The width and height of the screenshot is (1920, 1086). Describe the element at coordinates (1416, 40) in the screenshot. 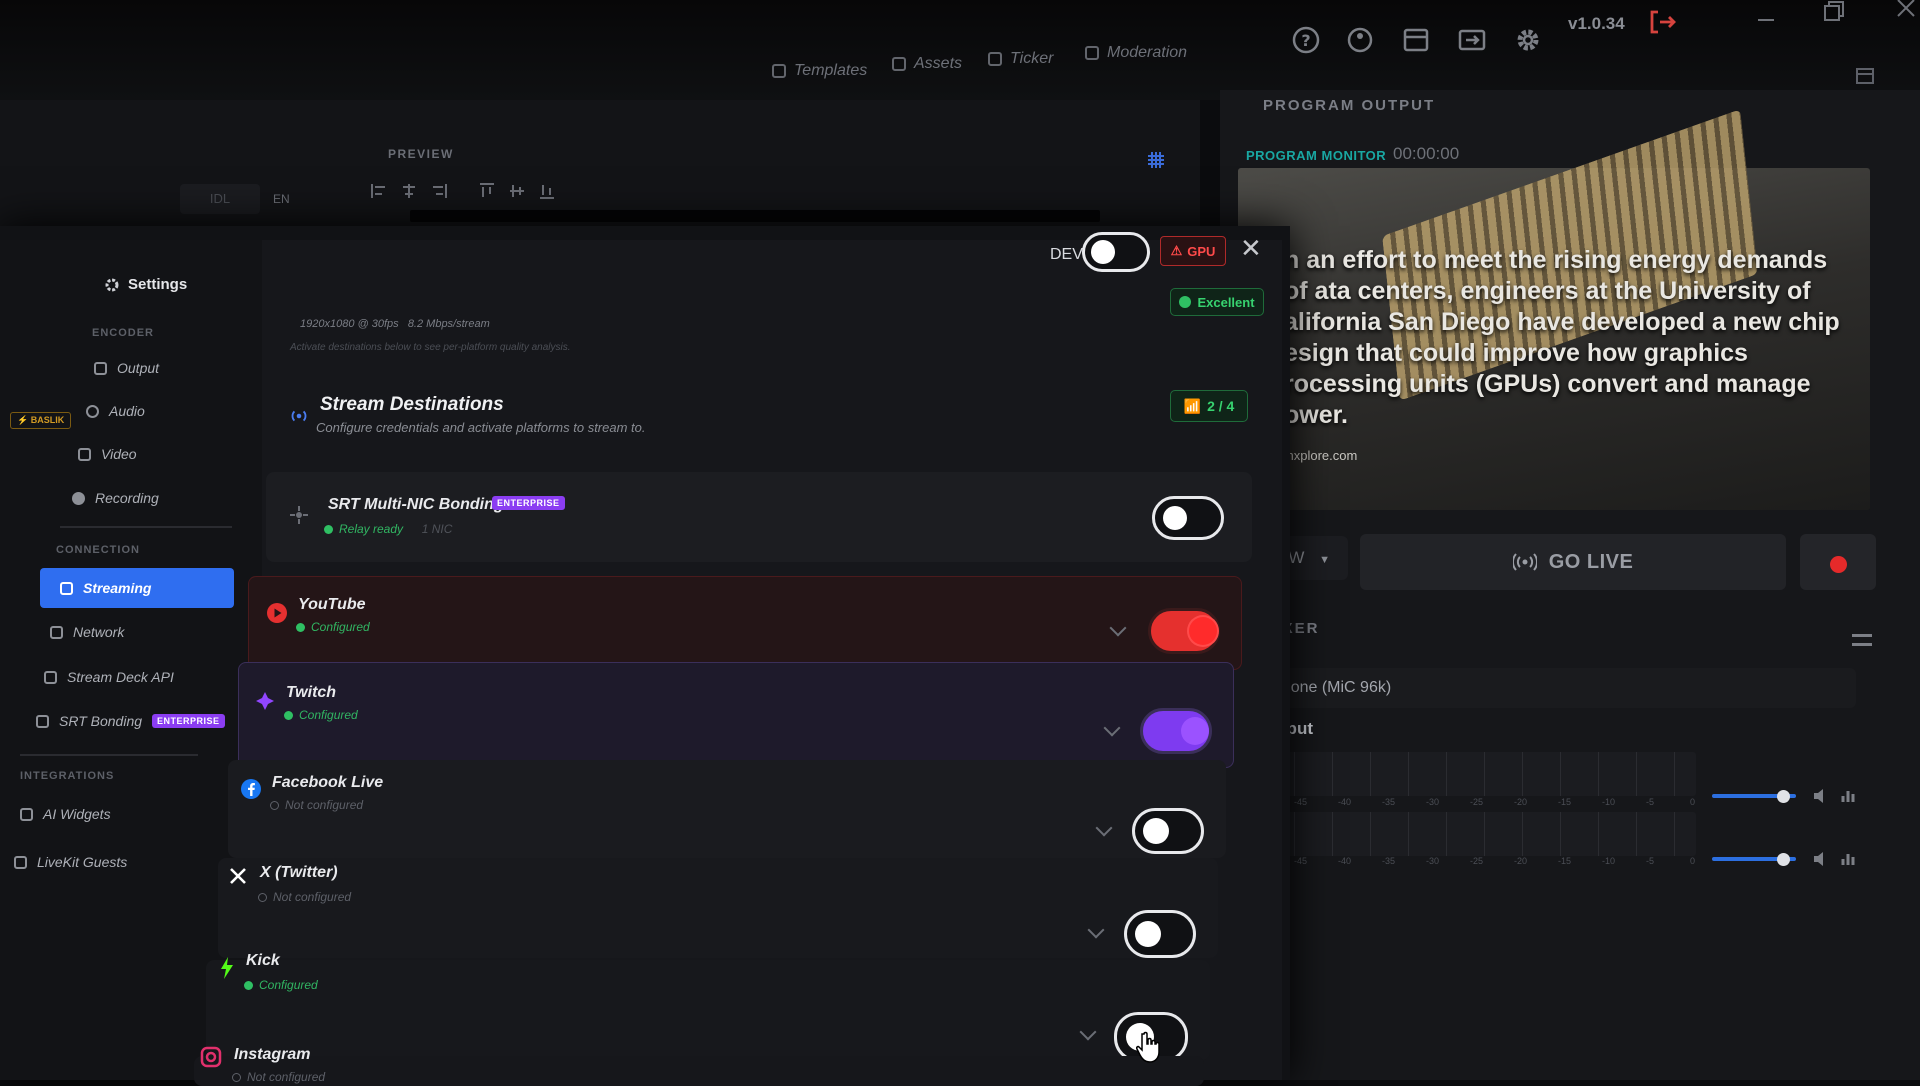

I see `film-icon` at that location.